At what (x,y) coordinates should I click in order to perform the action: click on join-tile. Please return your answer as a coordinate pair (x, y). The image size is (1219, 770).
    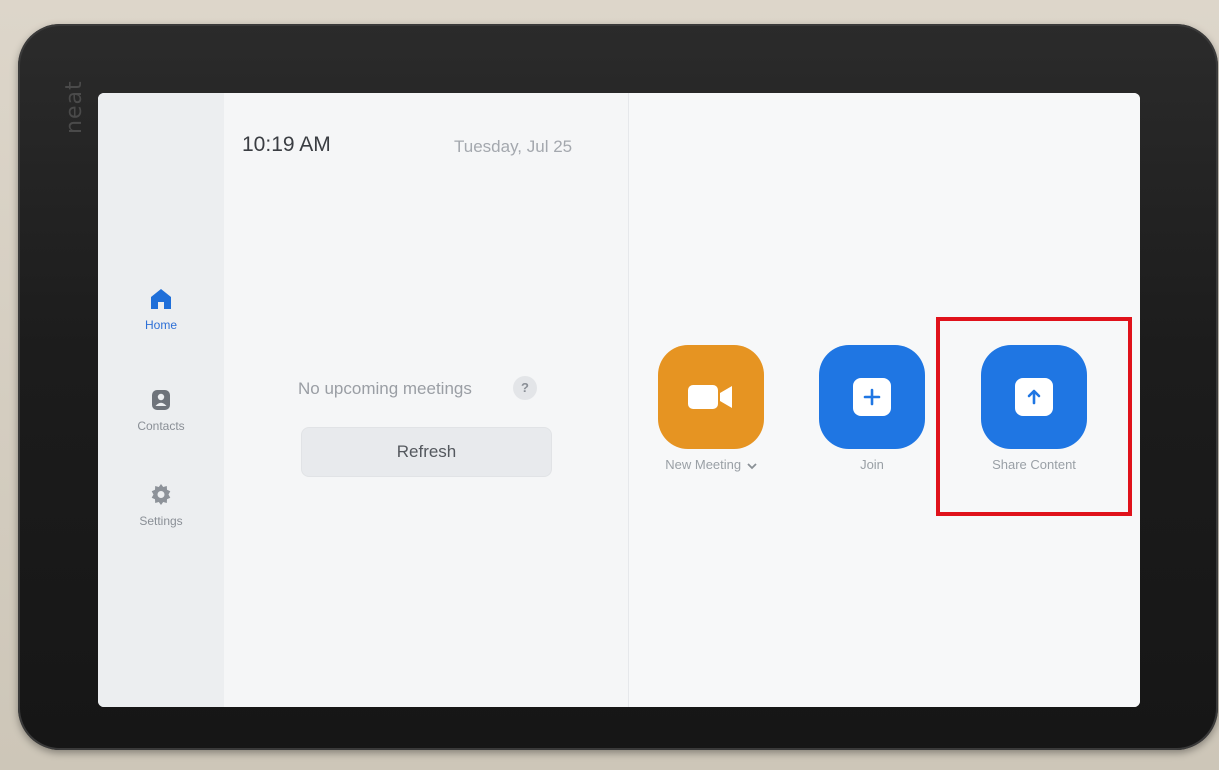
    Looking at the image, I should click on (872, 397).